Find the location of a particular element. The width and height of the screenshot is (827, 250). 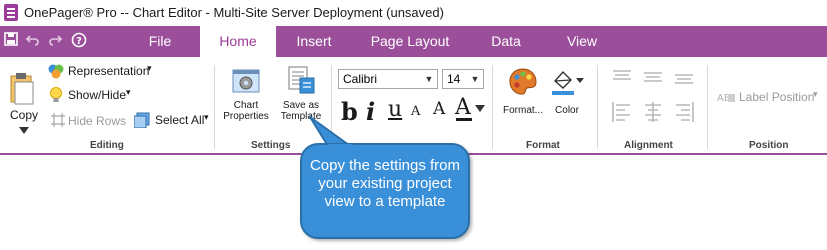

color-button: Color is located at coordinates (569, 97).